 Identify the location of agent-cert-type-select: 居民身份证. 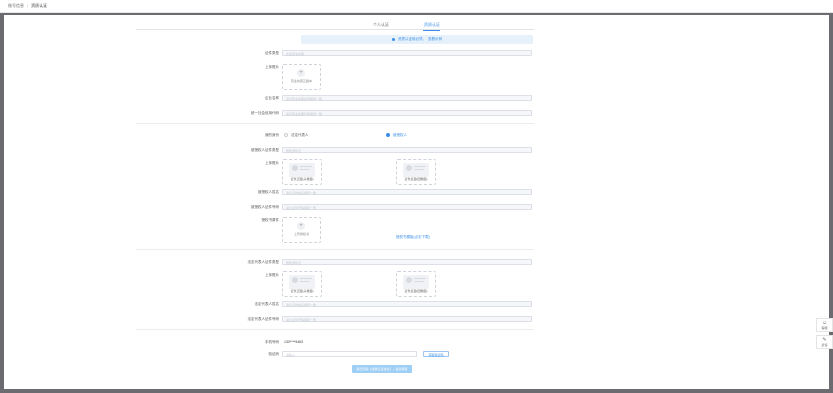
(407, 150).